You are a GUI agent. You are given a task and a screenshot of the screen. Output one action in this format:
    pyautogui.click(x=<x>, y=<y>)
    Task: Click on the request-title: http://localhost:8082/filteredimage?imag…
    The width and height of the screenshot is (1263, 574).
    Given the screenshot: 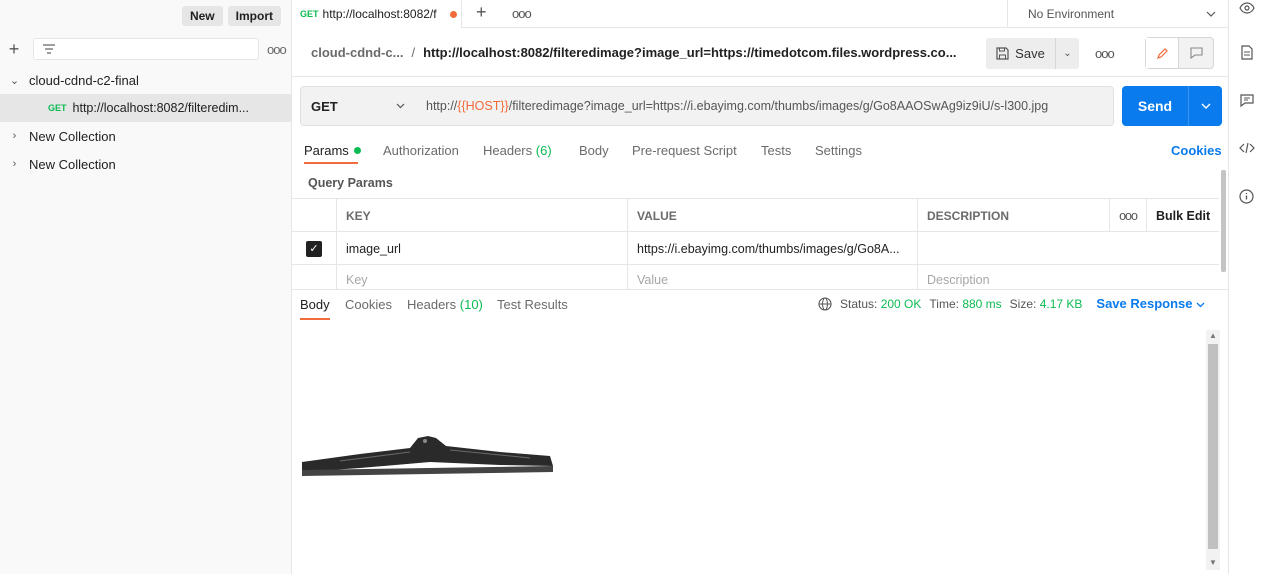 What is the action you would take?
    pyautogui.click(x=689, y=52)
    